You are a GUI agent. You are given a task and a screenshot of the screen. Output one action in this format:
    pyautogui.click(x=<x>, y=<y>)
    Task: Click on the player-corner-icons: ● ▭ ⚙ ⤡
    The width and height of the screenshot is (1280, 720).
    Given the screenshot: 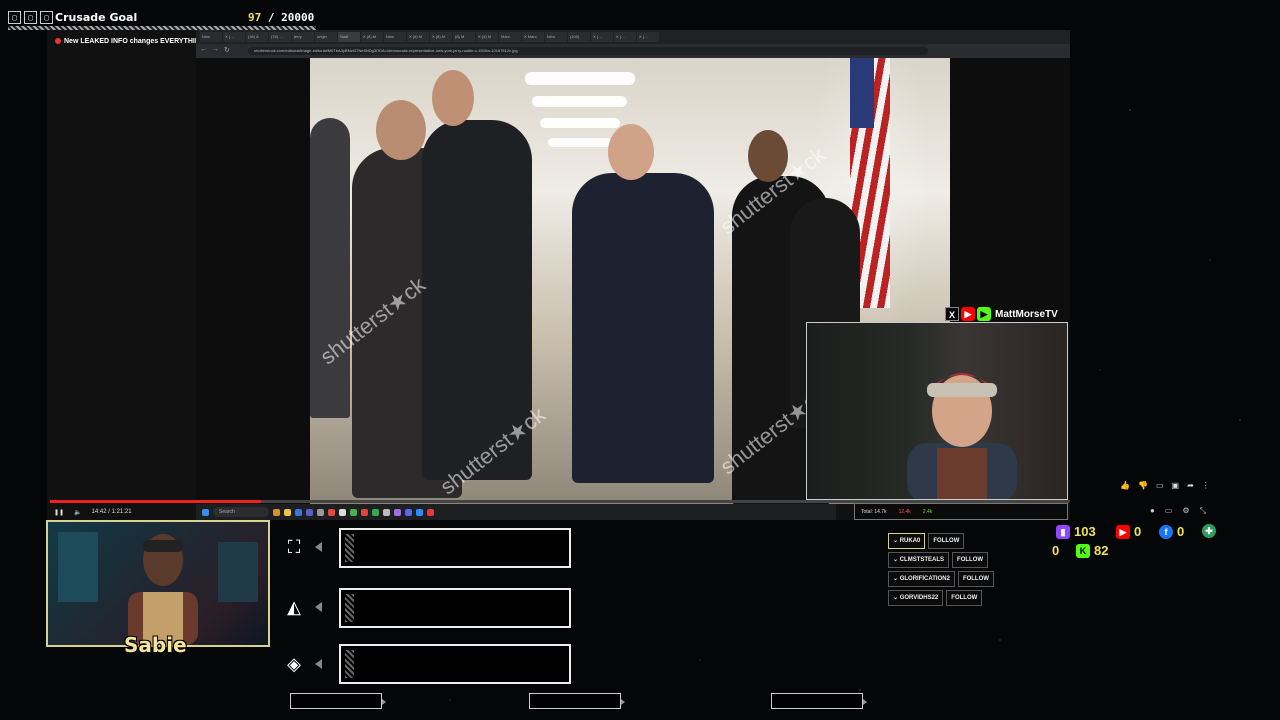 What is the action you would take?
    pyautogui.click(x=1178, y=511)
    